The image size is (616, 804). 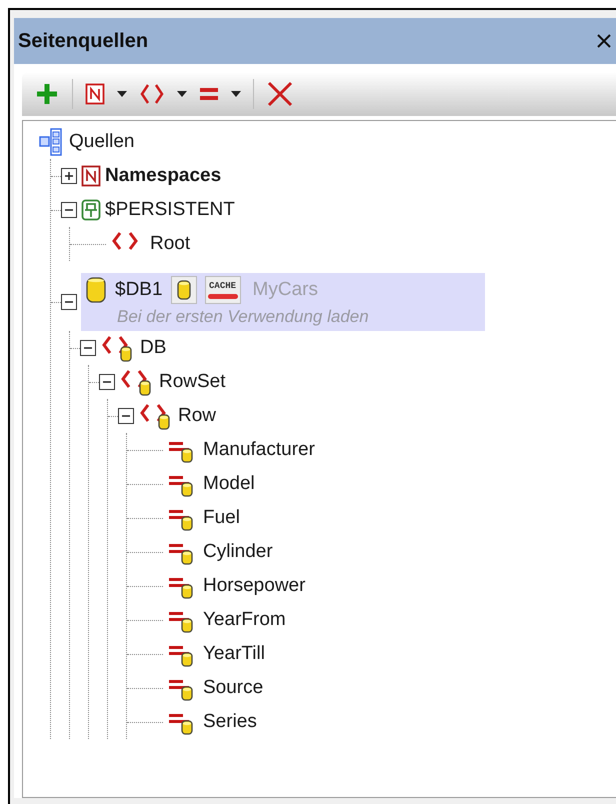 What do you see at coordinates (47, 94) in the screenshot?
I see `add-icon` at bounding box center [47, 94].